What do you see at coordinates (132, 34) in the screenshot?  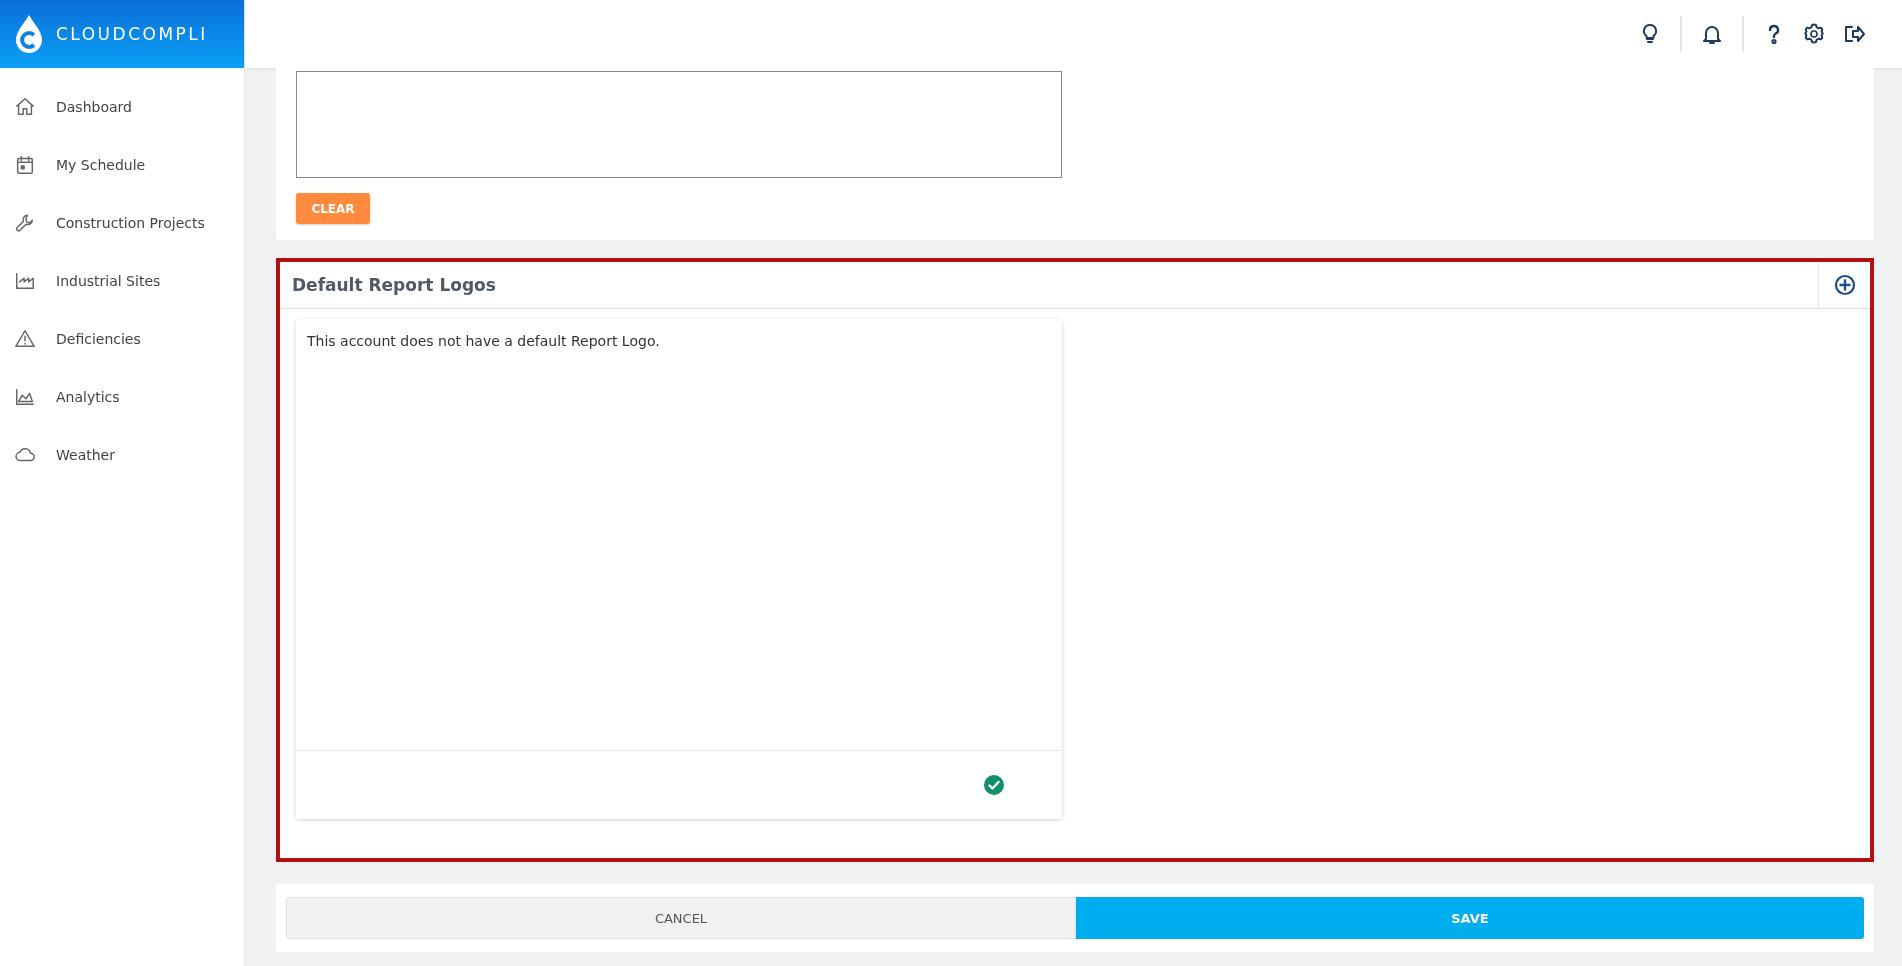 I see `logo-text: CLOUDCOMPLI` at bounding box center [132, 34].